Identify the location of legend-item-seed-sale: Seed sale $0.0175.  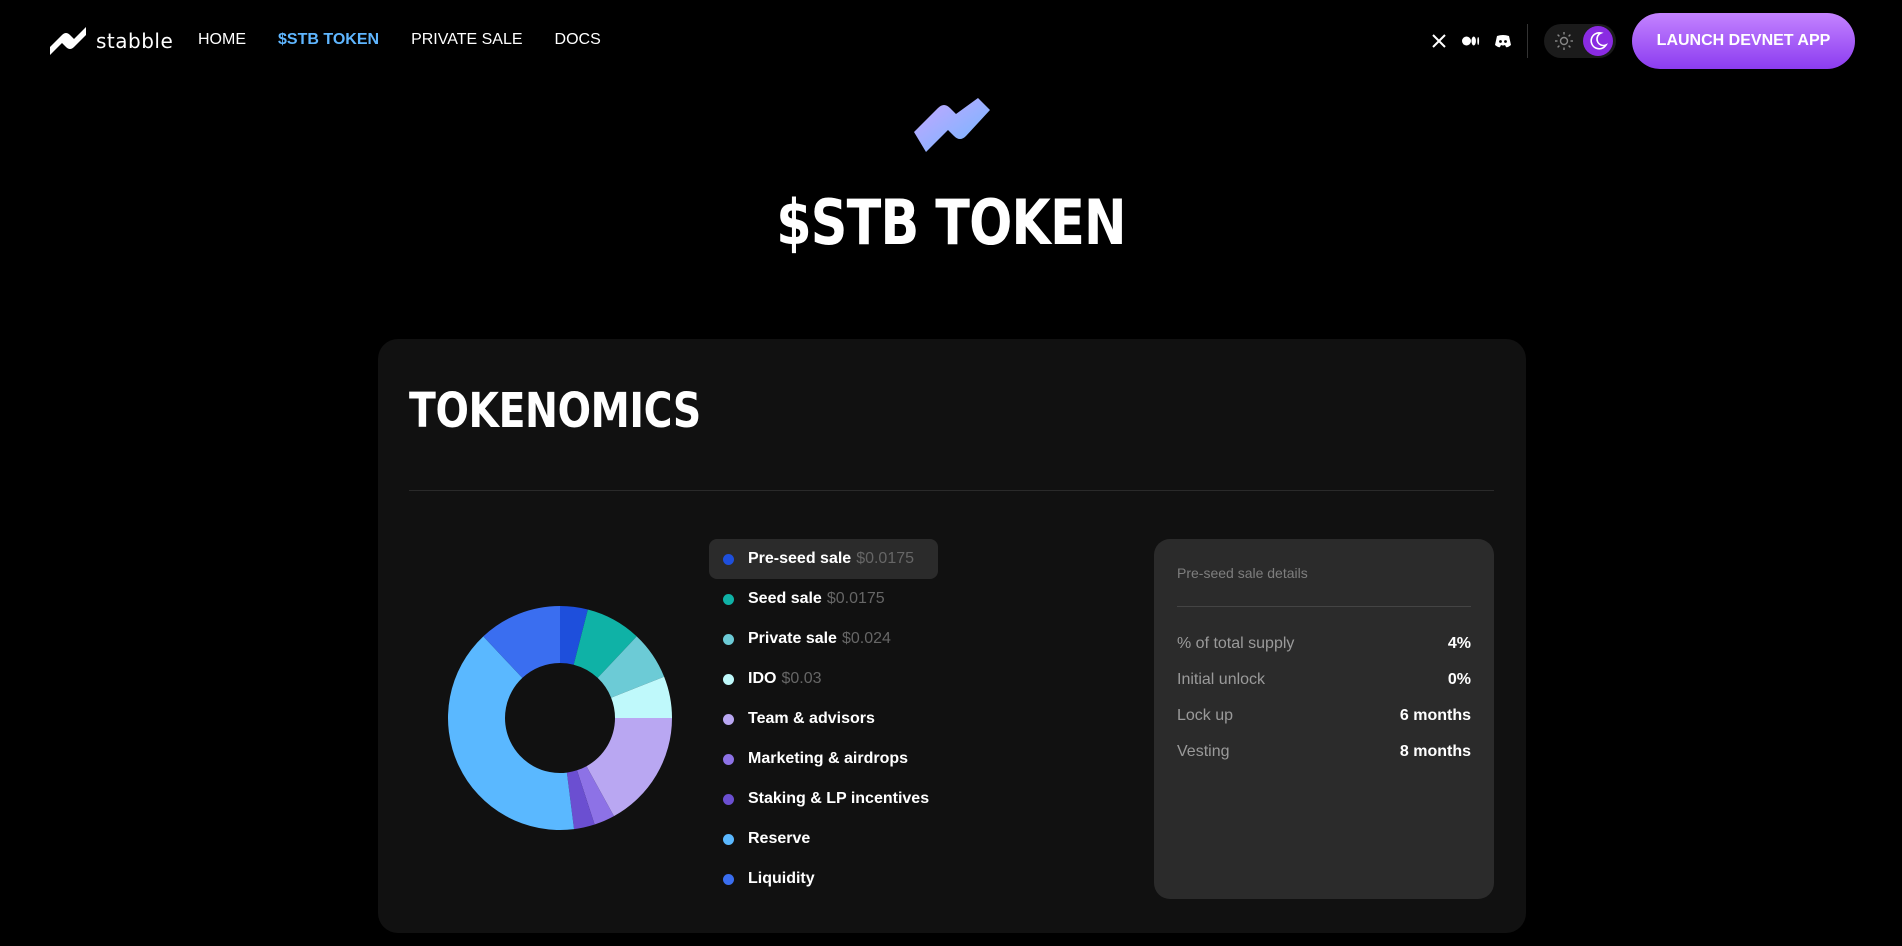
(859, 599).